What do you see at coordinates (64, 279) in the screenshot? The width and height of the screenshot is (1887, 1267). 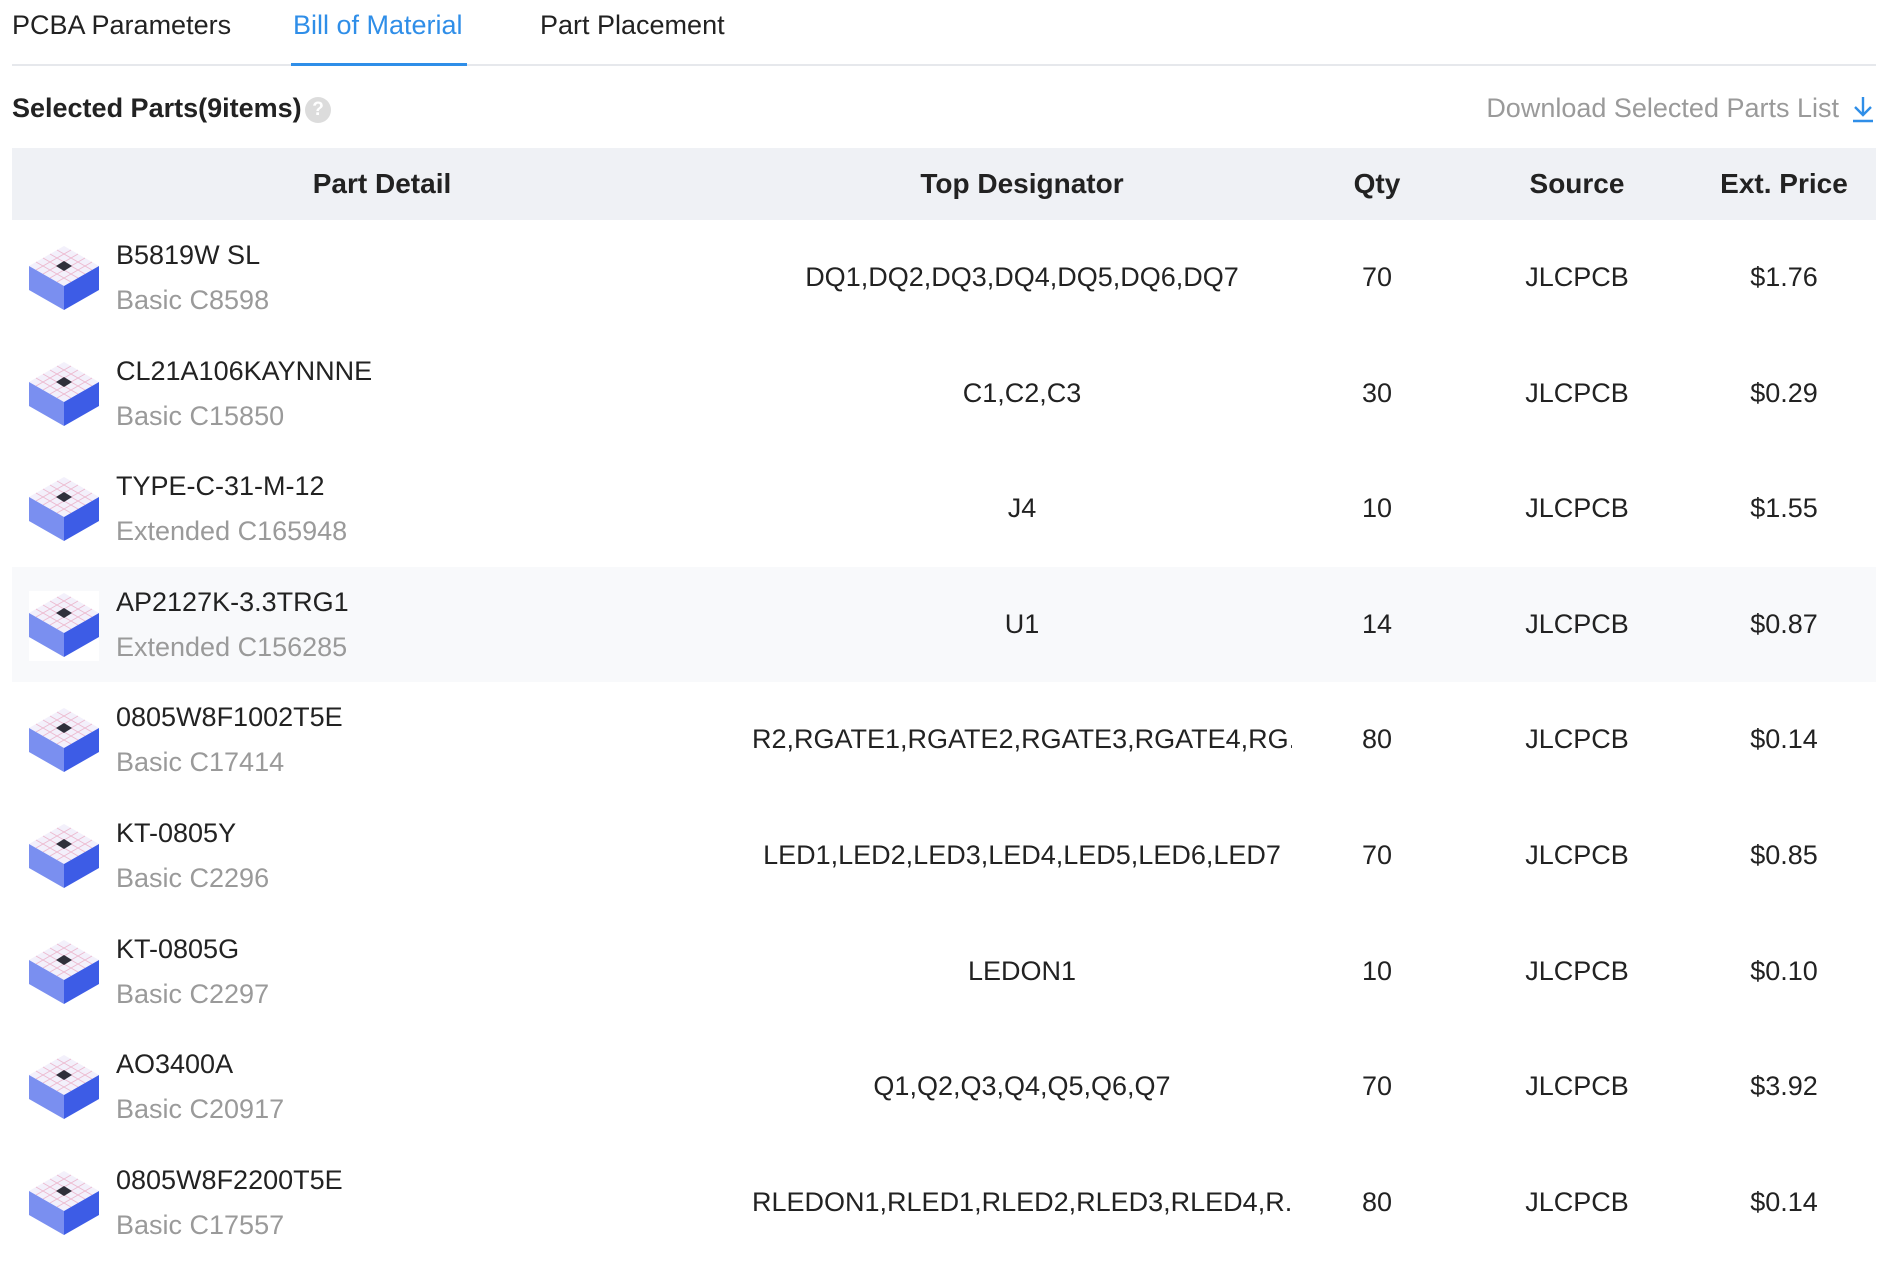 I see `sod123-diode-icon` at bounding box center [64, 279].